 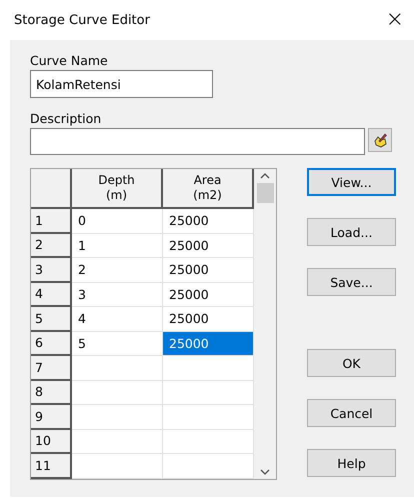 I want to click on table-cell: 4, so click(x=117, y=319).